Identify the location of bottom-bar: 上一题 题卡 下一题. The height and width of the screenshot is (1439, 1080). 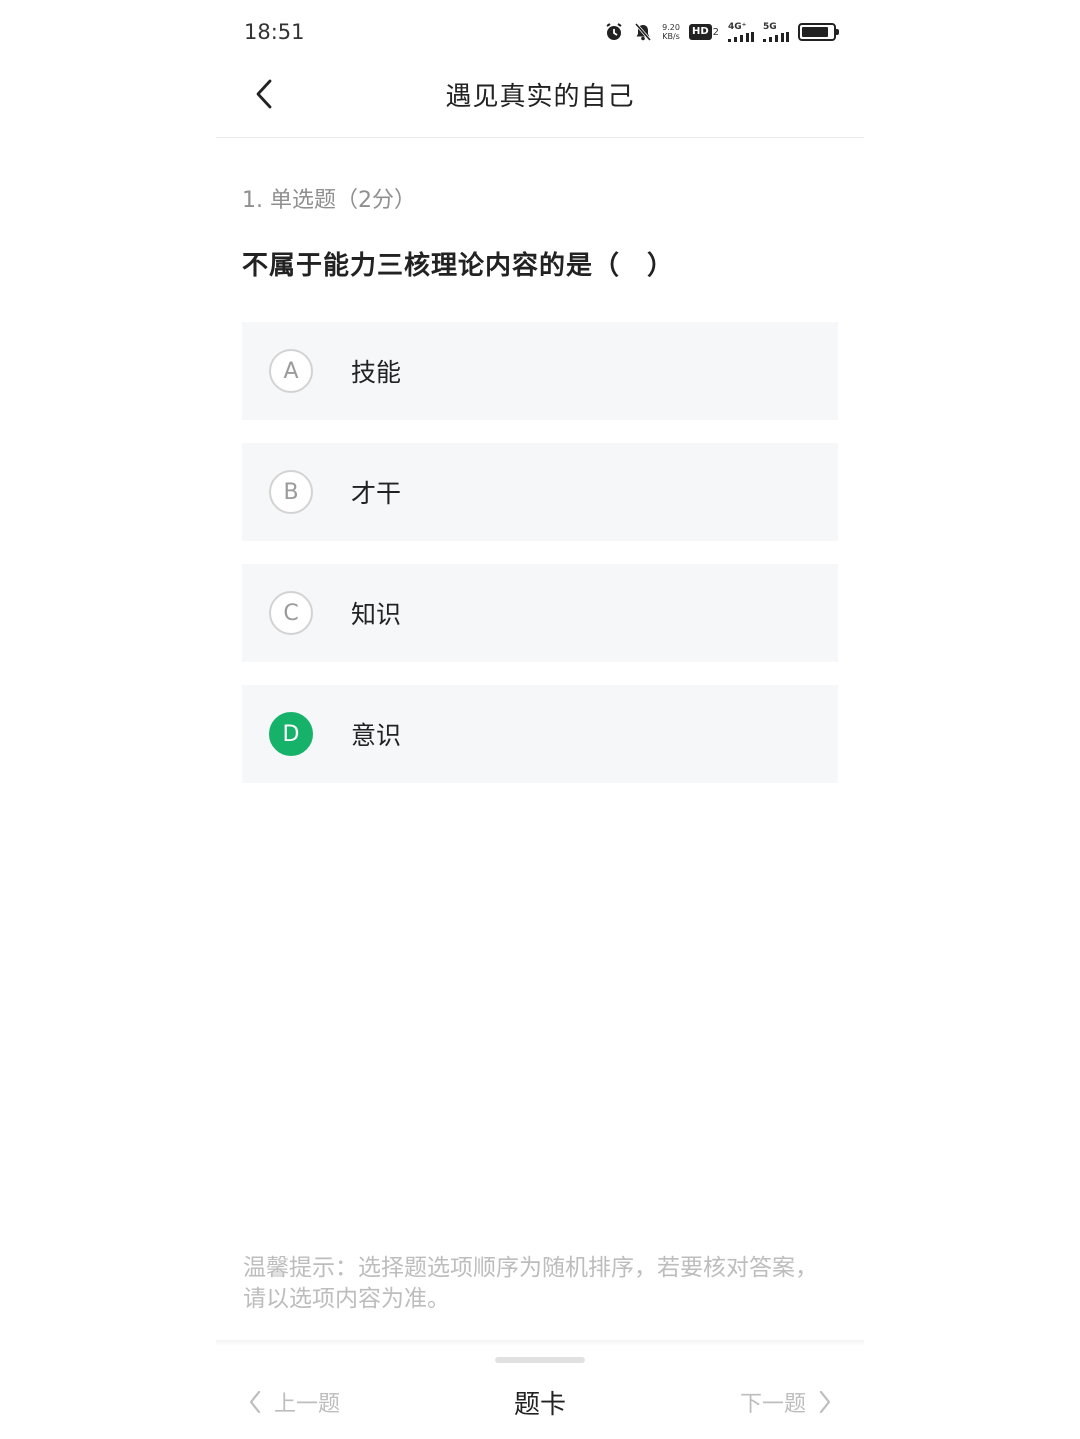
(540, 1403).